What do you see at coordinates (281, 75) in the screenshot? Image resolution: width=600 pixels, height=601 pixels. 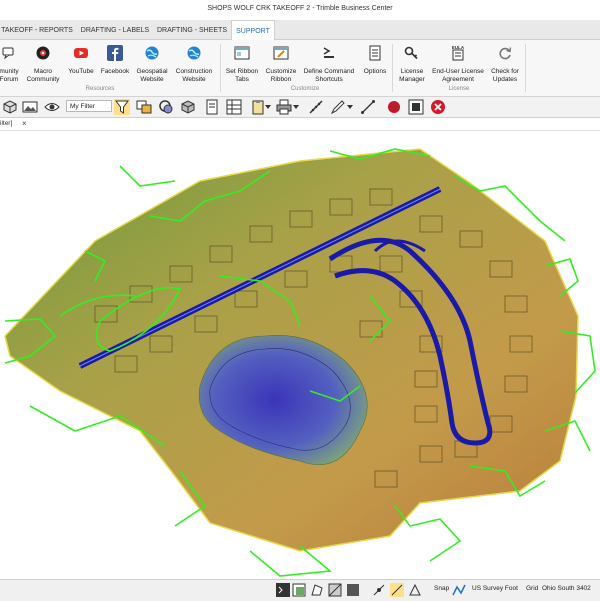 I see `customize-ribbon-label: Customize Ribbon` at bounding box center [281, 75].